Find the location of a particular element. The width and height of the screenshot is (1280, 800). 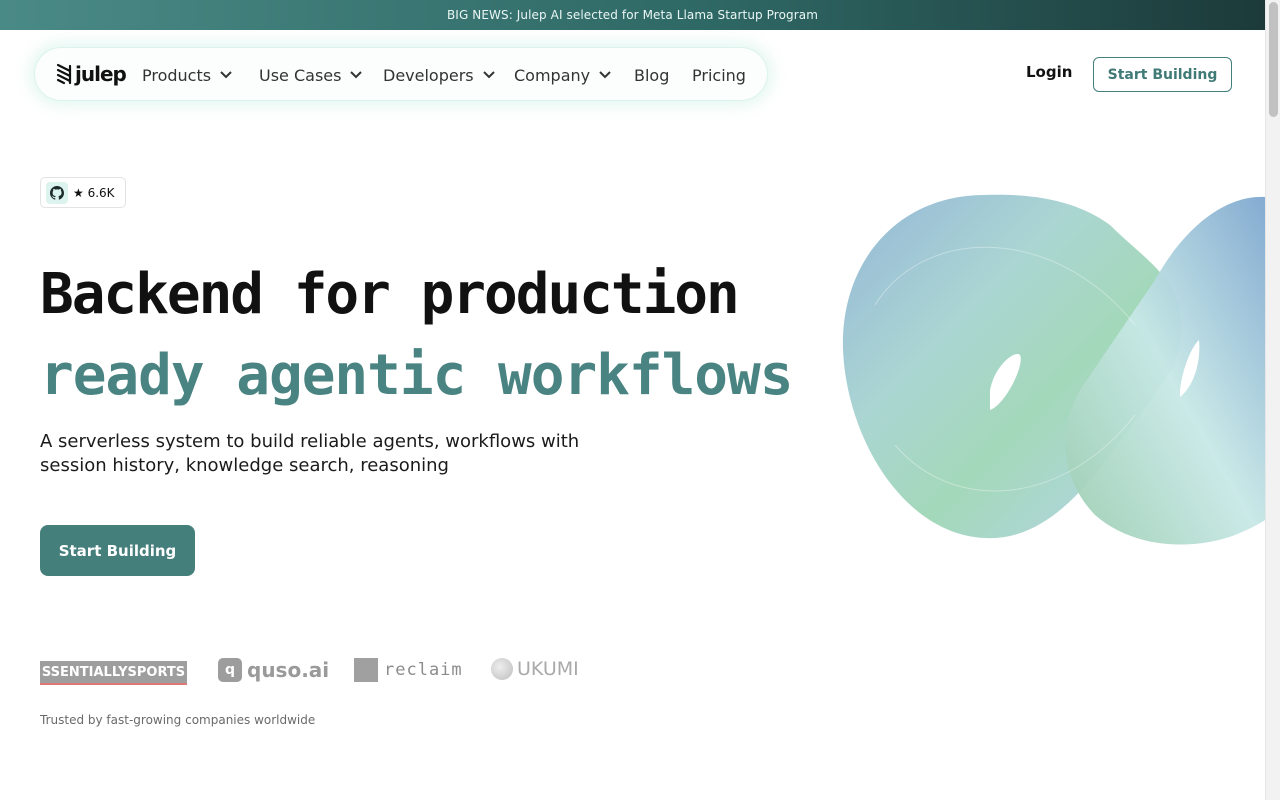

reclaim-logo: reclaim is located at coordinates (408, 670).